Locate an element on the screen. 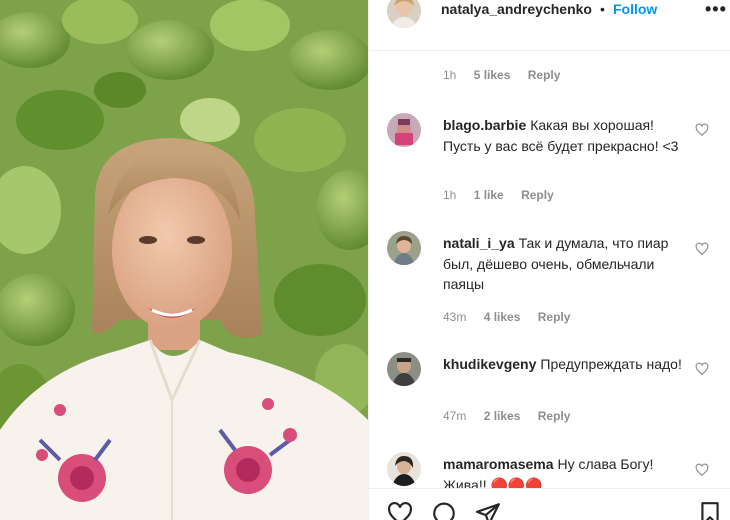  comment-likes: 4 likes is located at coordinates (502, 317).